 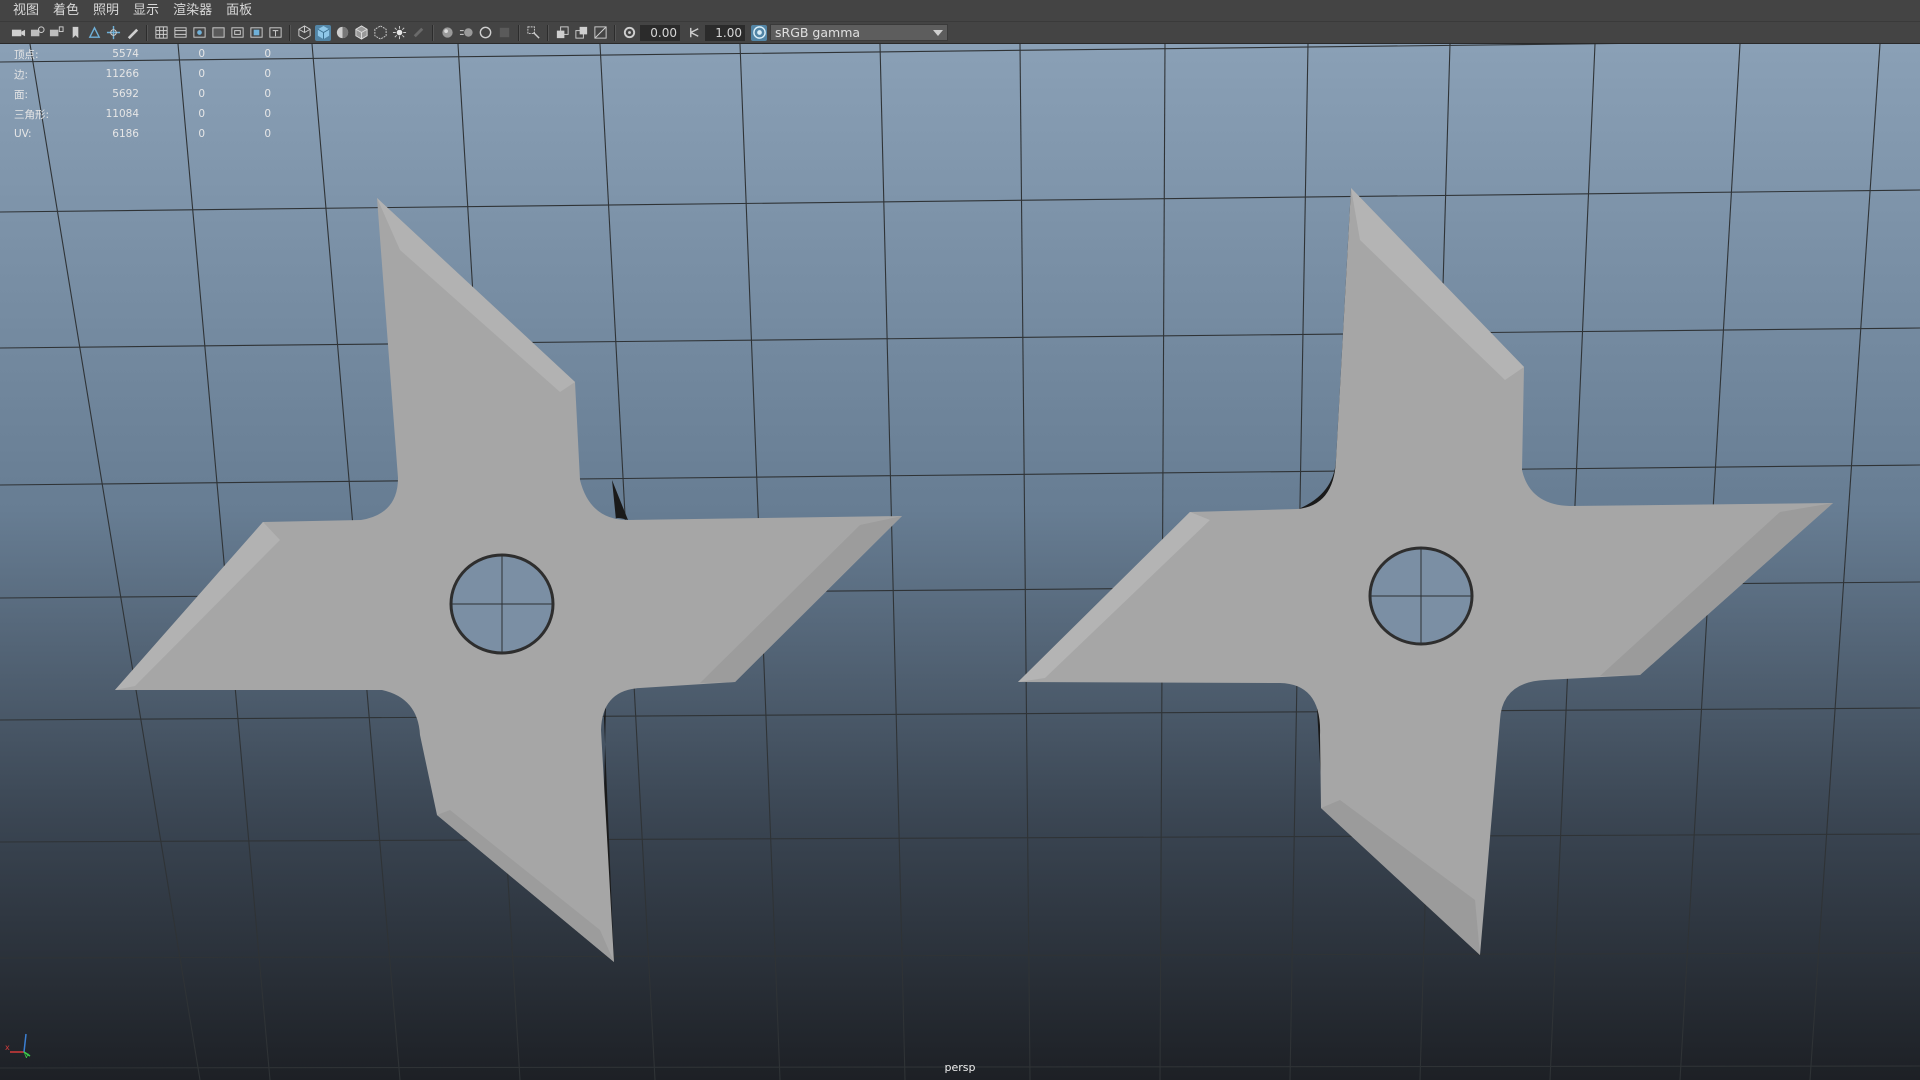 I want to click on camera-select-icon, so click(x=18, y=33).